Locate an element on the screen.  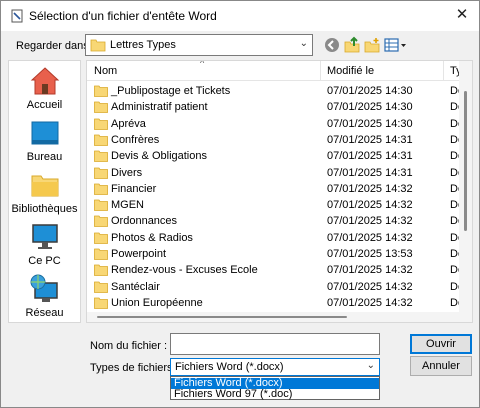
place-label: Ce PC is located at coordinates (44, 261).